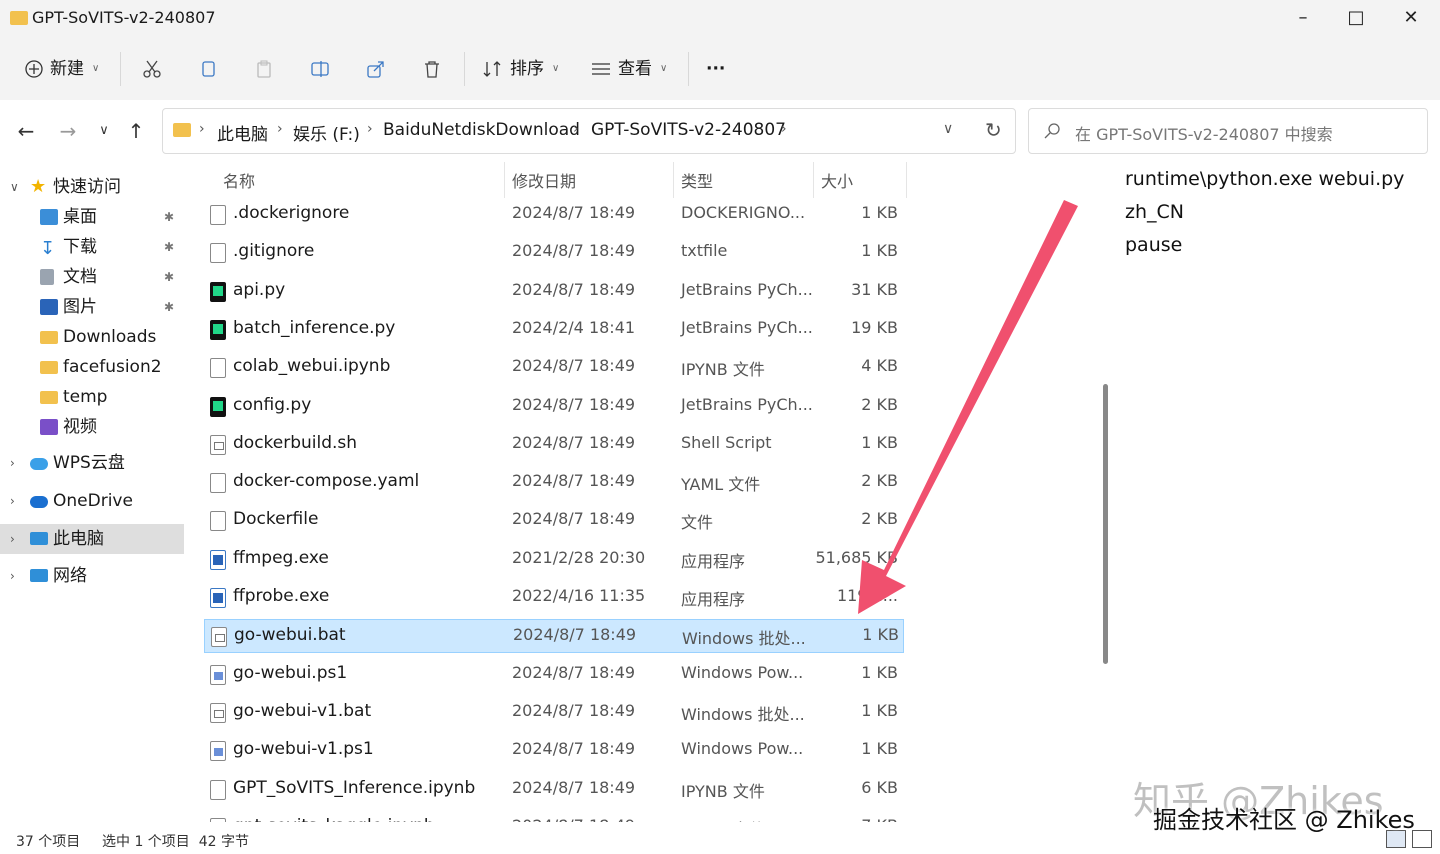 The width and height of the screenshot is (1440, 854). I want to click on file-type: IPYNB 文件, so click(723, 819).